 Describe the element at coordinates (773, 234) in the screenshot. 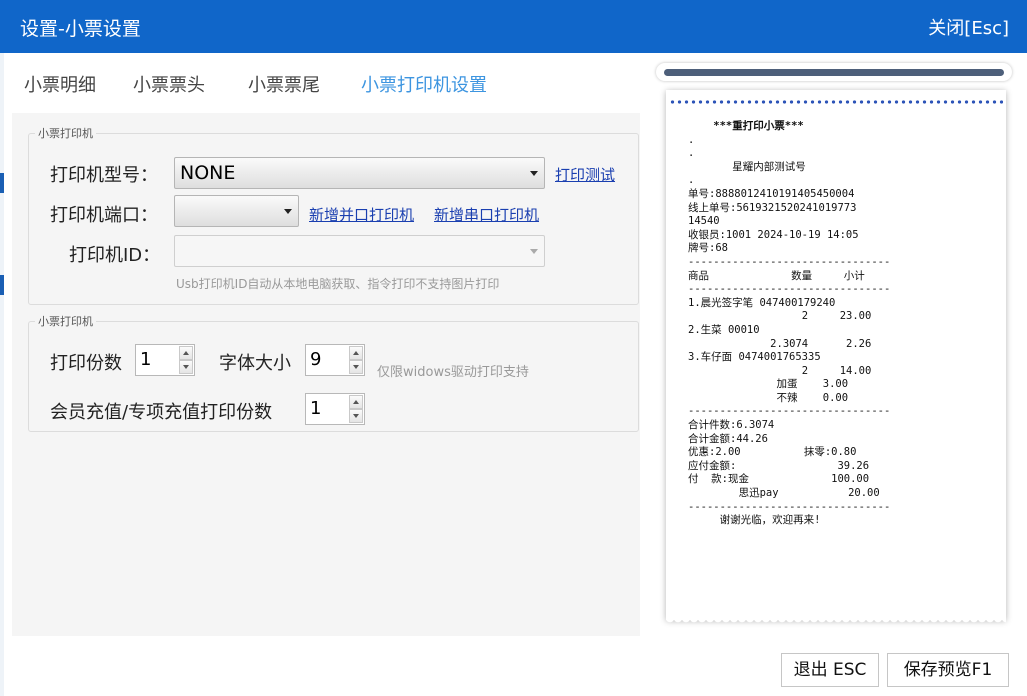

I see `receipt-line: 收银员:1001 2024-10-19 14:05` at that location.